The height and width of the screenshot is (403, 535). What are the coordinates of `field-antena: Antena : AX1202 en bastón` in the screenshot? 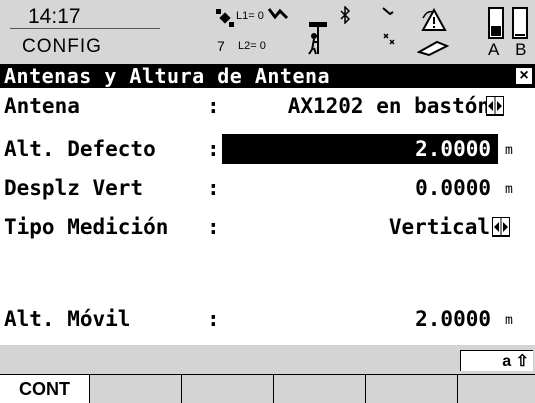 It's located at (267, 106).